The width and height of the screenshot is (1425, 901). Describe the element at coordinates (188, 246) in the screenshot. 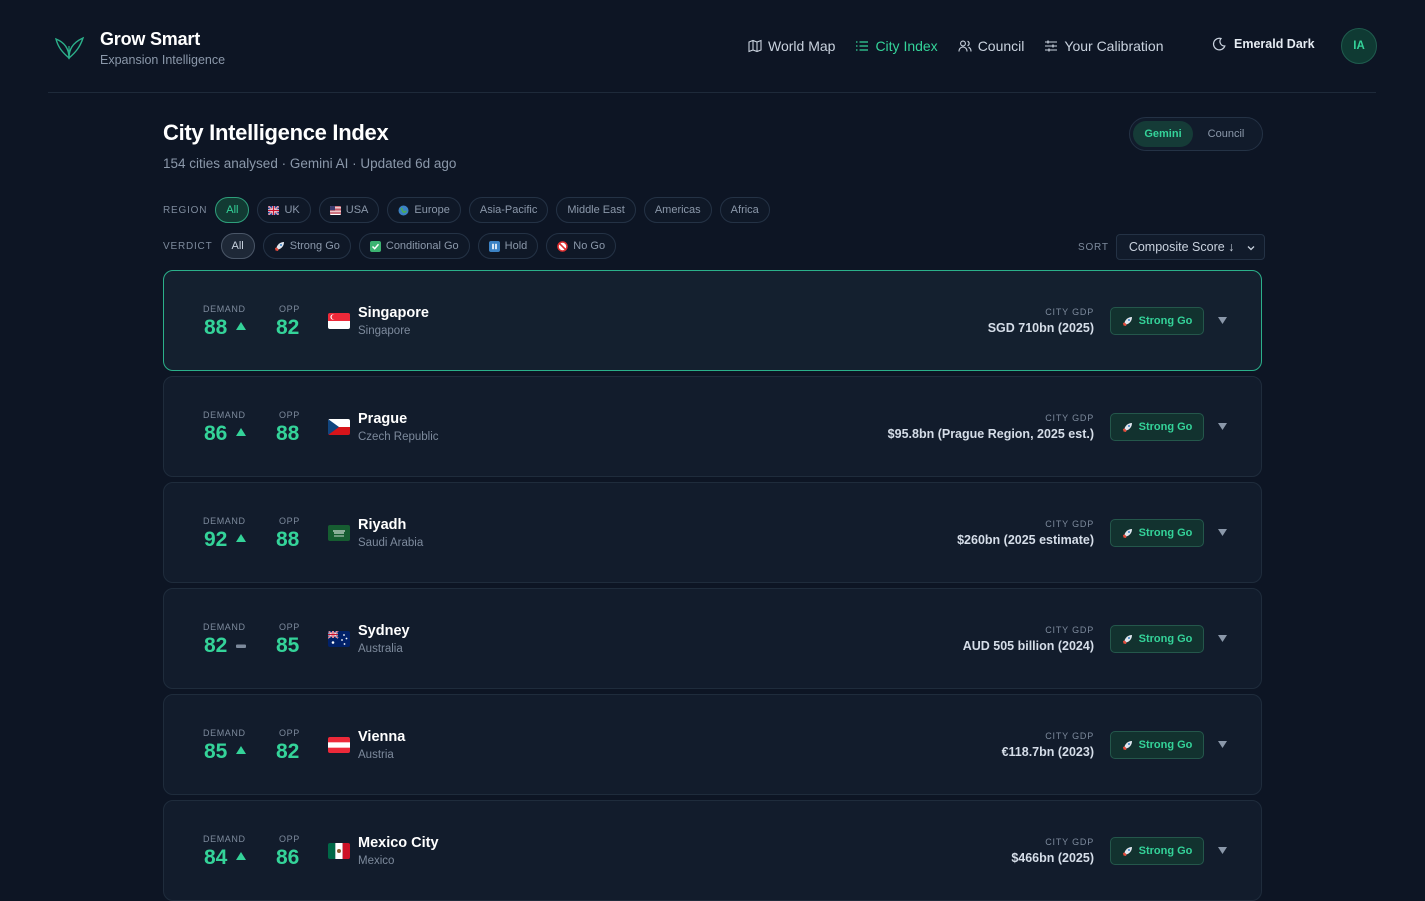

I see `verdict-label: VERDICT` at that location.